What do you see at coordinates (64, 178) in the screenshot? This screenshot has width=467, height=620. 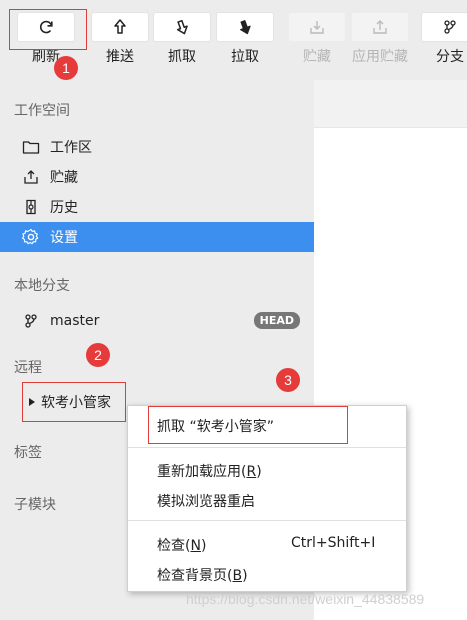 I see `sidebar-item-label: 贮藏` at bounding box center [64, 178].